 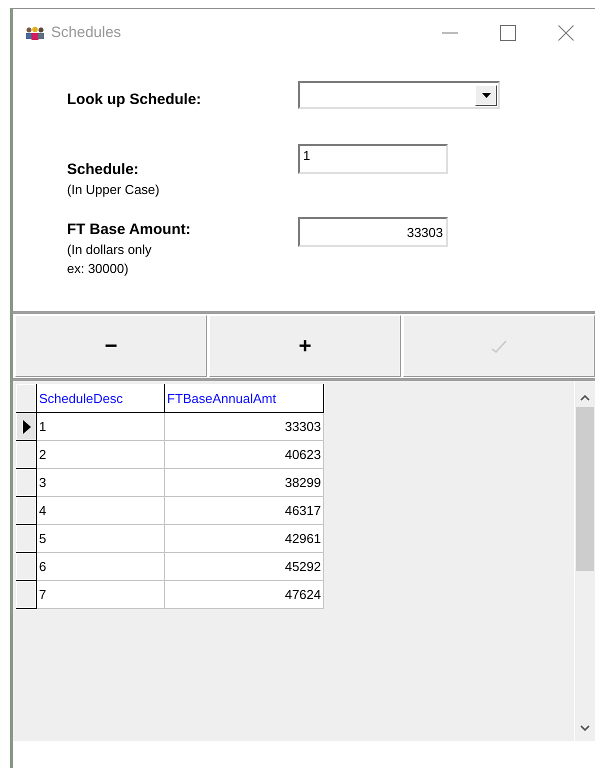 What do you see at coordinates (508, 32) in the screenshot?
I see `maximize-icon` at bounding box center [508, 32].